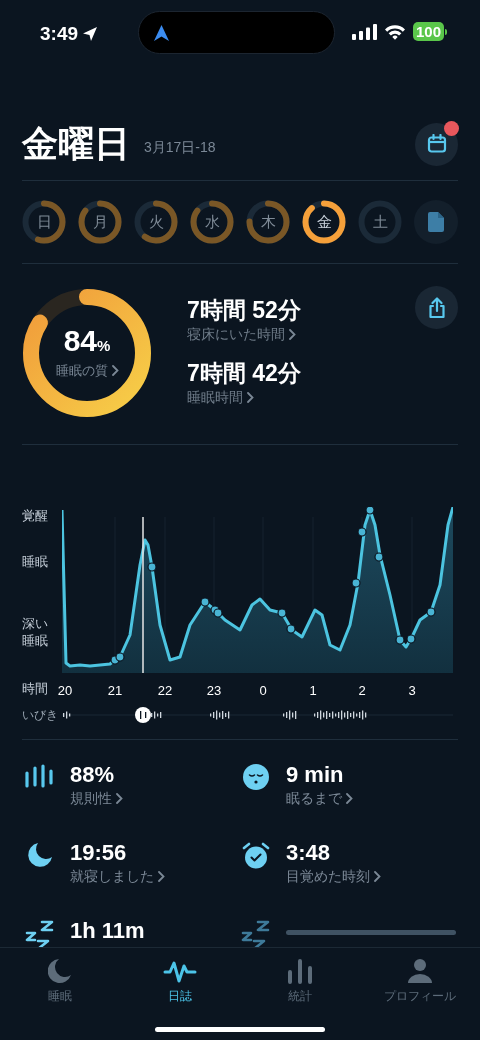  I want to click on day-ring-button: 日, so click(44, 222).